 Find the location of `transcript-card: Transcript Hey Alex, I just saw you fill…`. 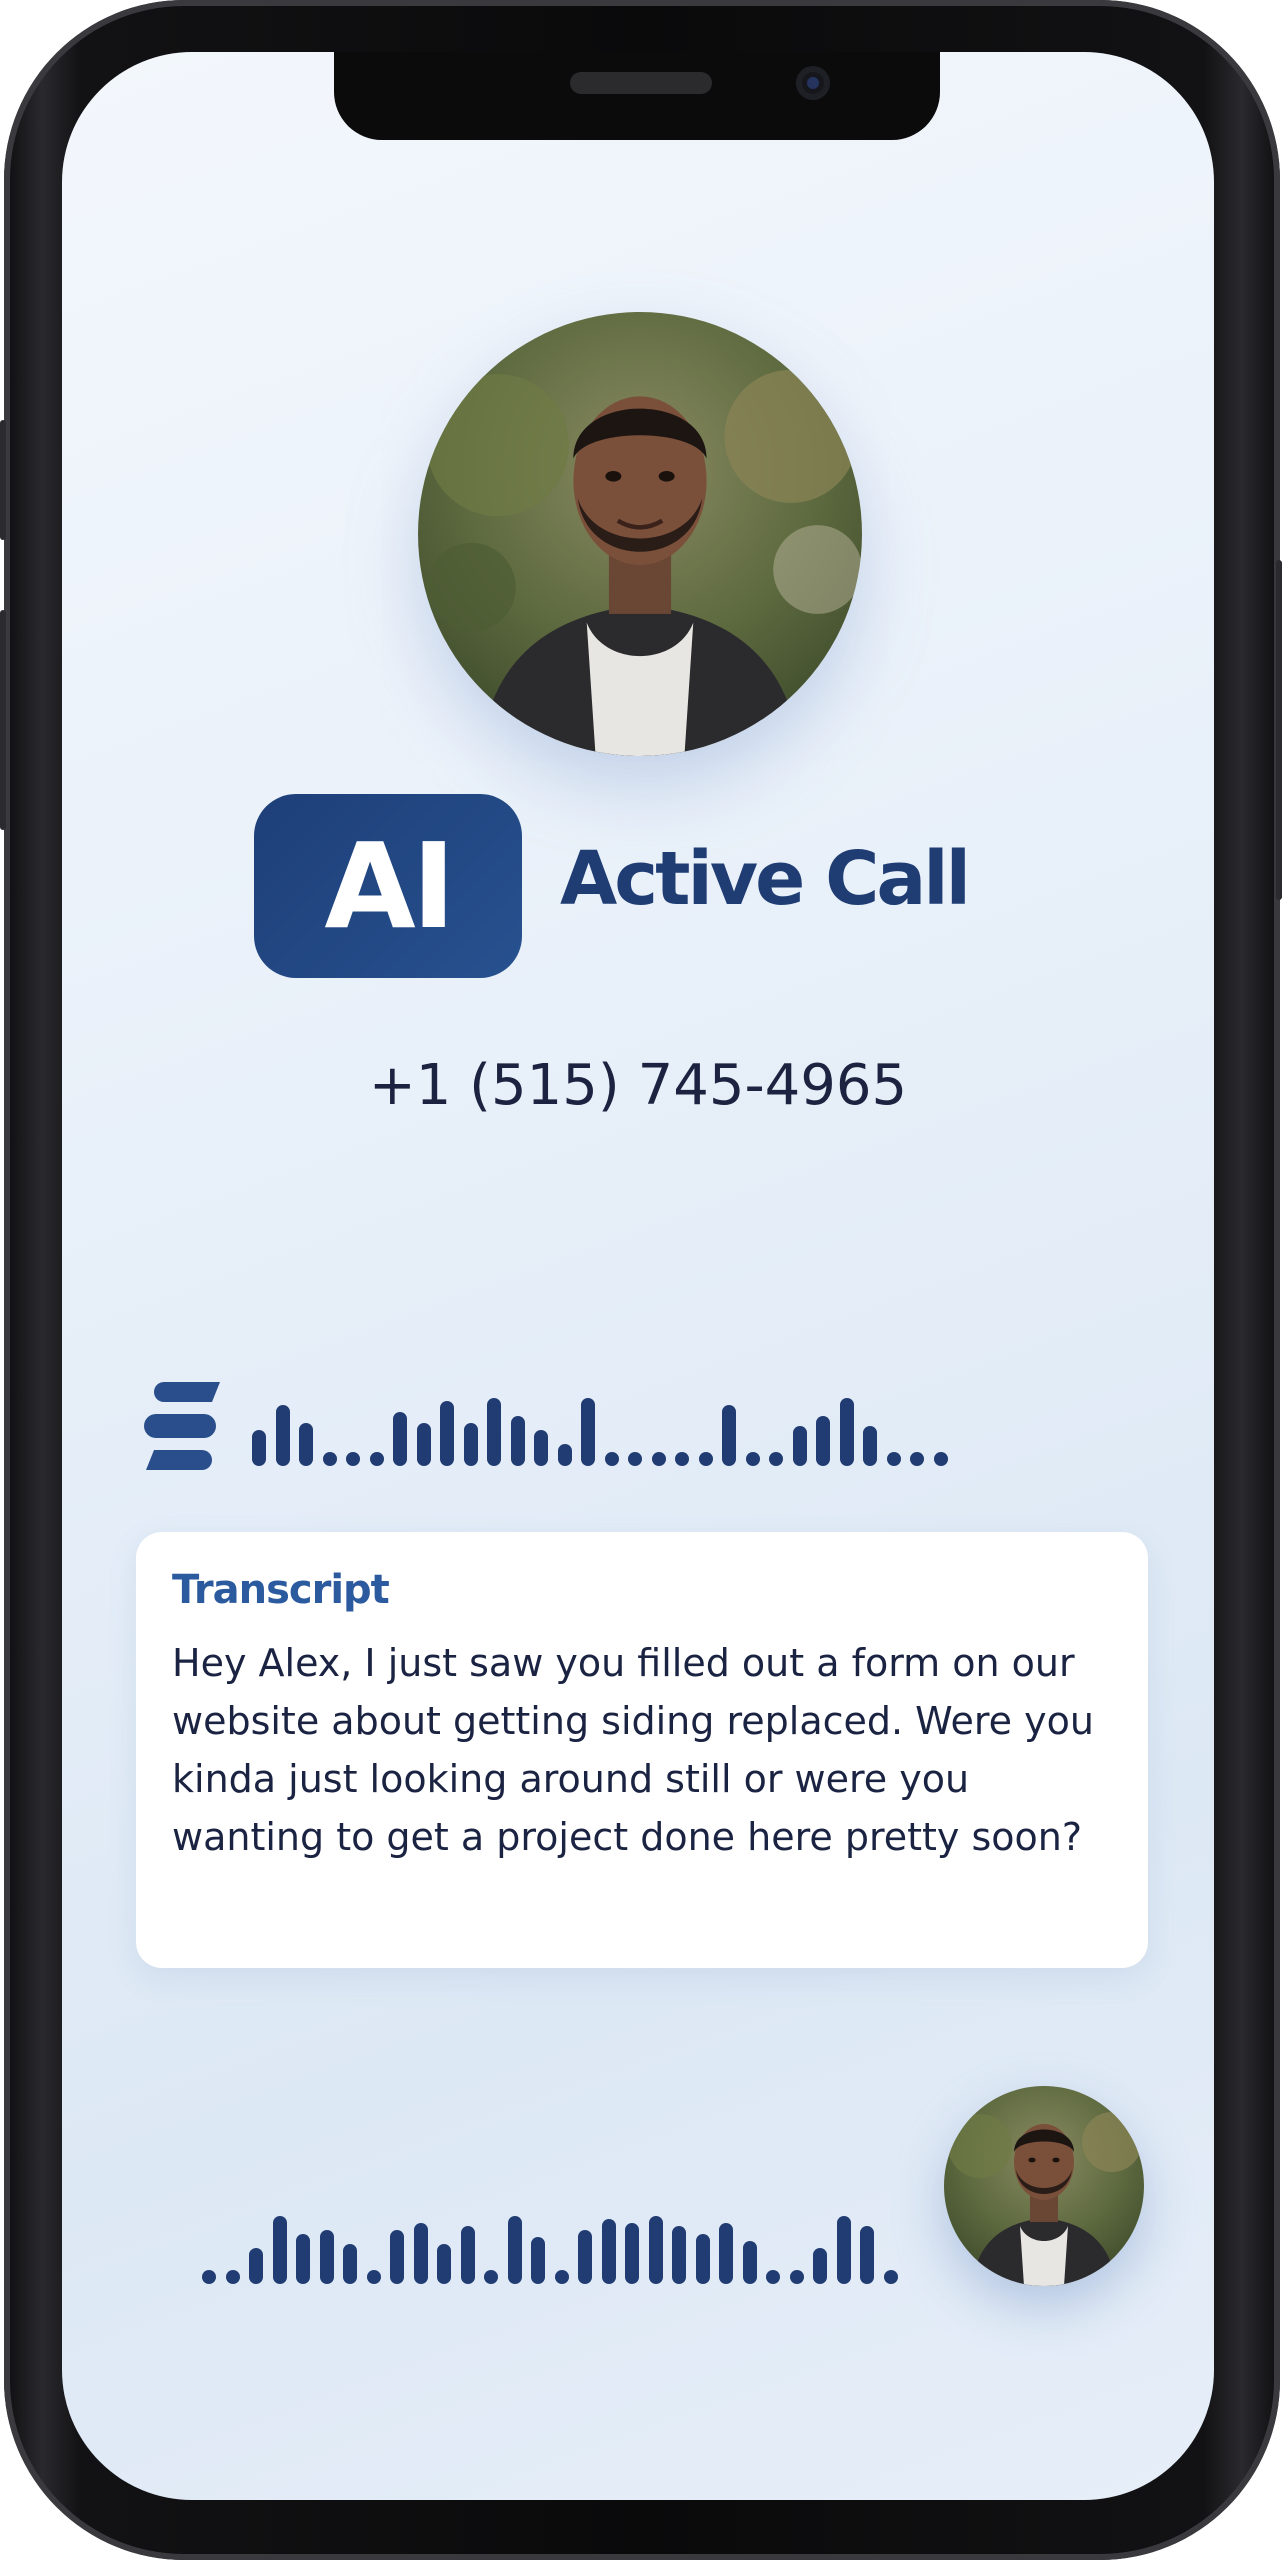

transcript-card: Transcript Hey Alex, I just saw you fill… is located at coordinates (642, 1750).